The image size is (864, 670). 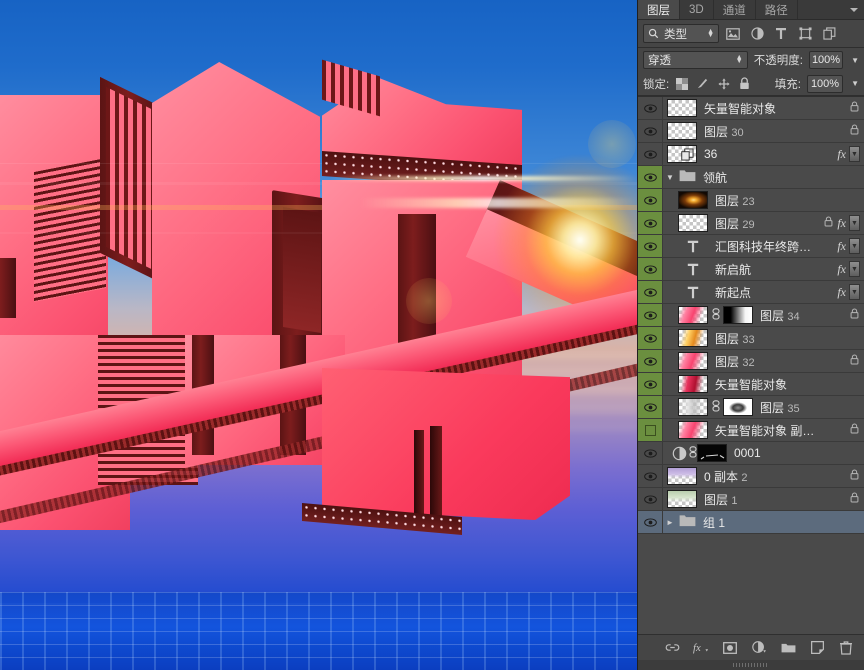 I want to click on opacity-dropdown-icon: ▼, so click(x=854, y=60).